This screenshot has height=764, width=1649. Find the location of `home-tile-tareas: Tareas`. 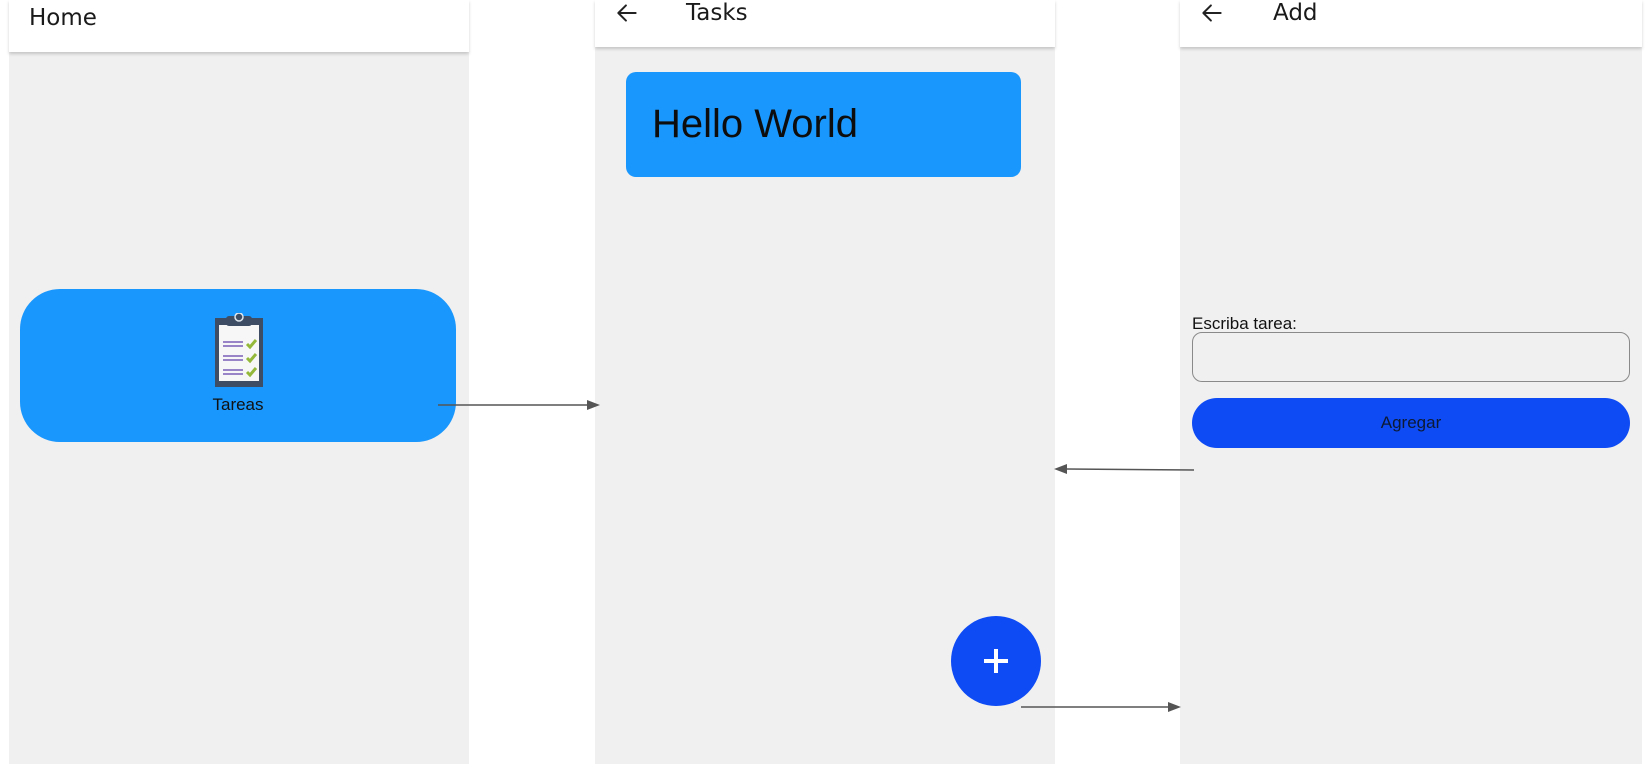

home-tile-tareas: Tareas is located at coordinates (238, 365).